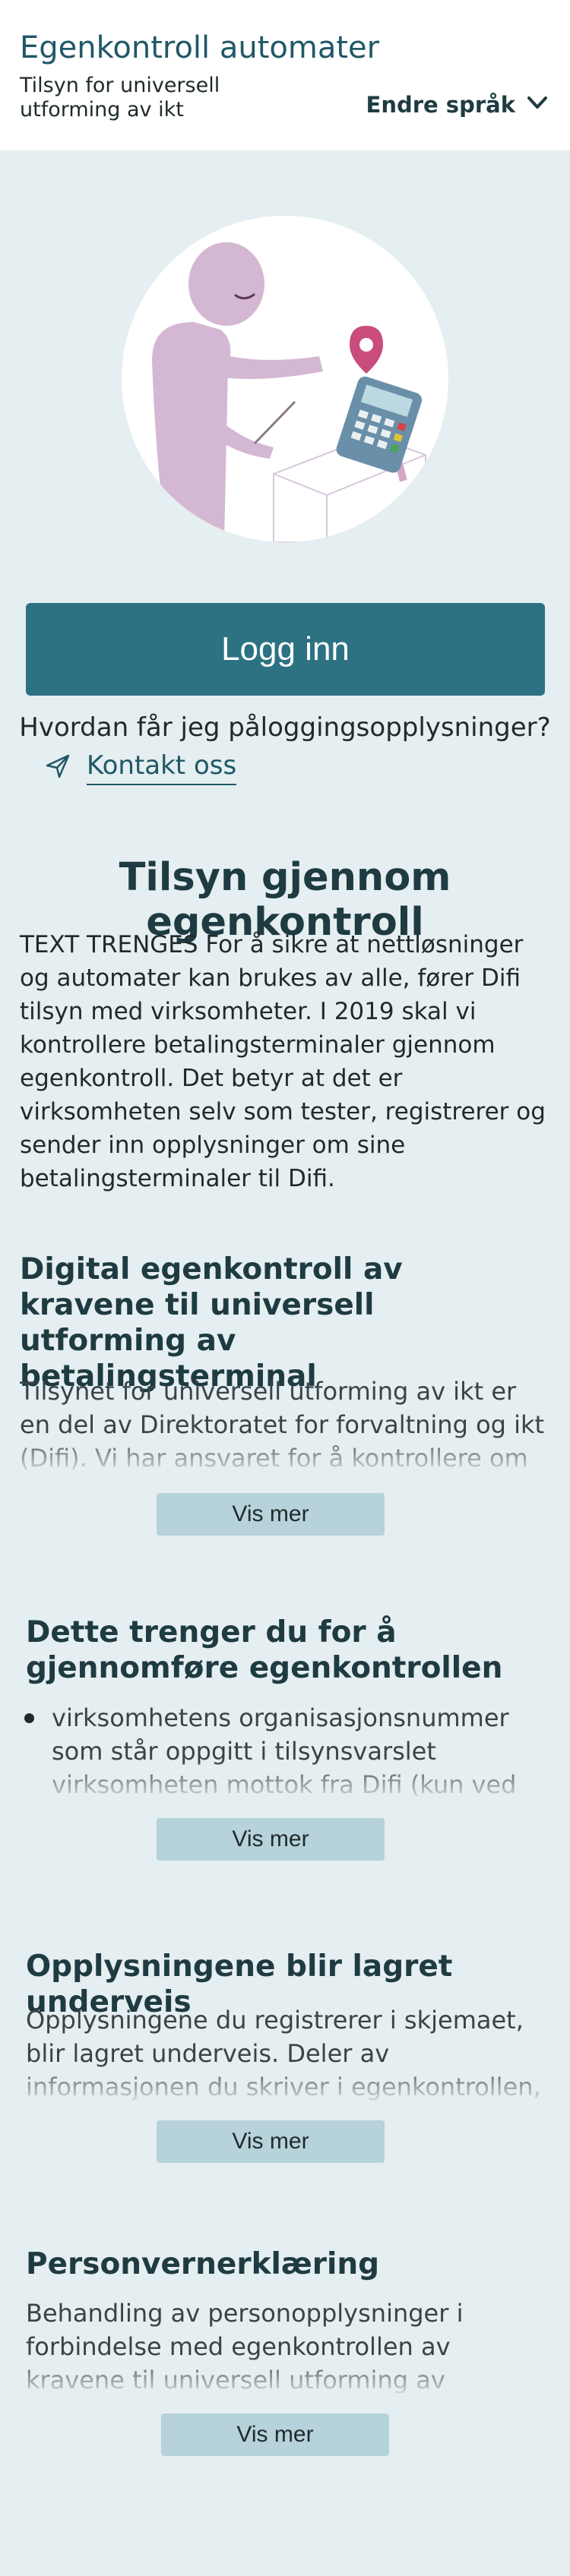  I want to click on send-icon, so click(58, 768).